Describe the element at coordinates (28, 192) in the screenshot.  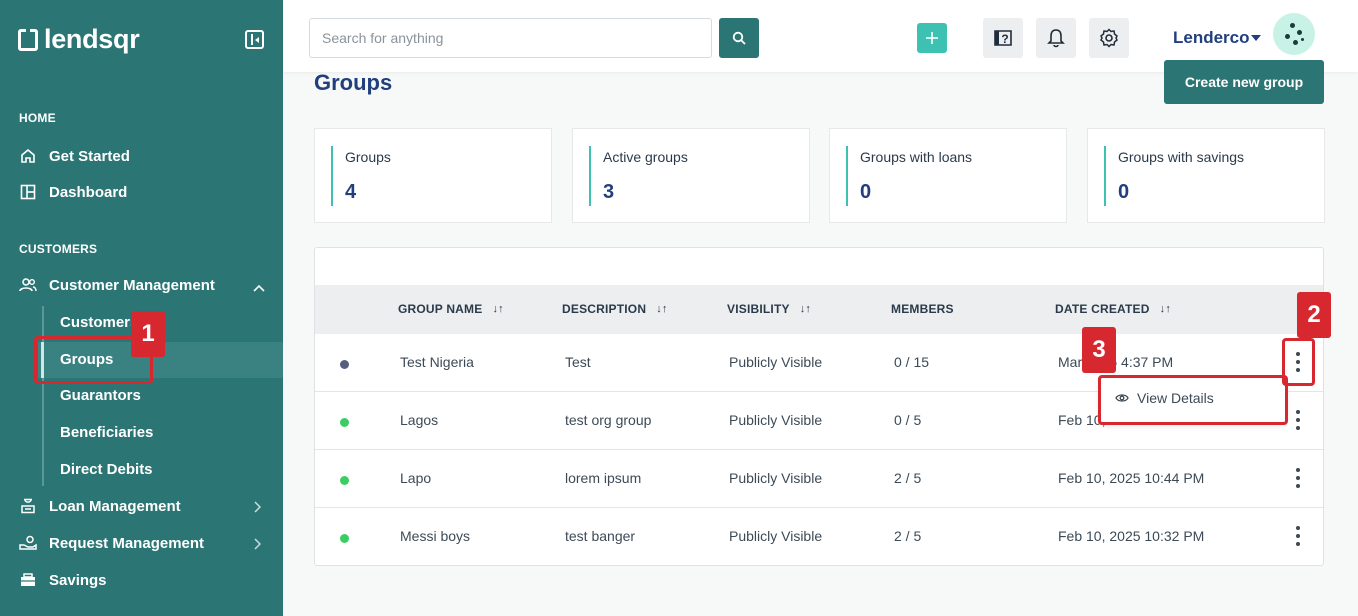
I see `dashboard-icon` at that location.